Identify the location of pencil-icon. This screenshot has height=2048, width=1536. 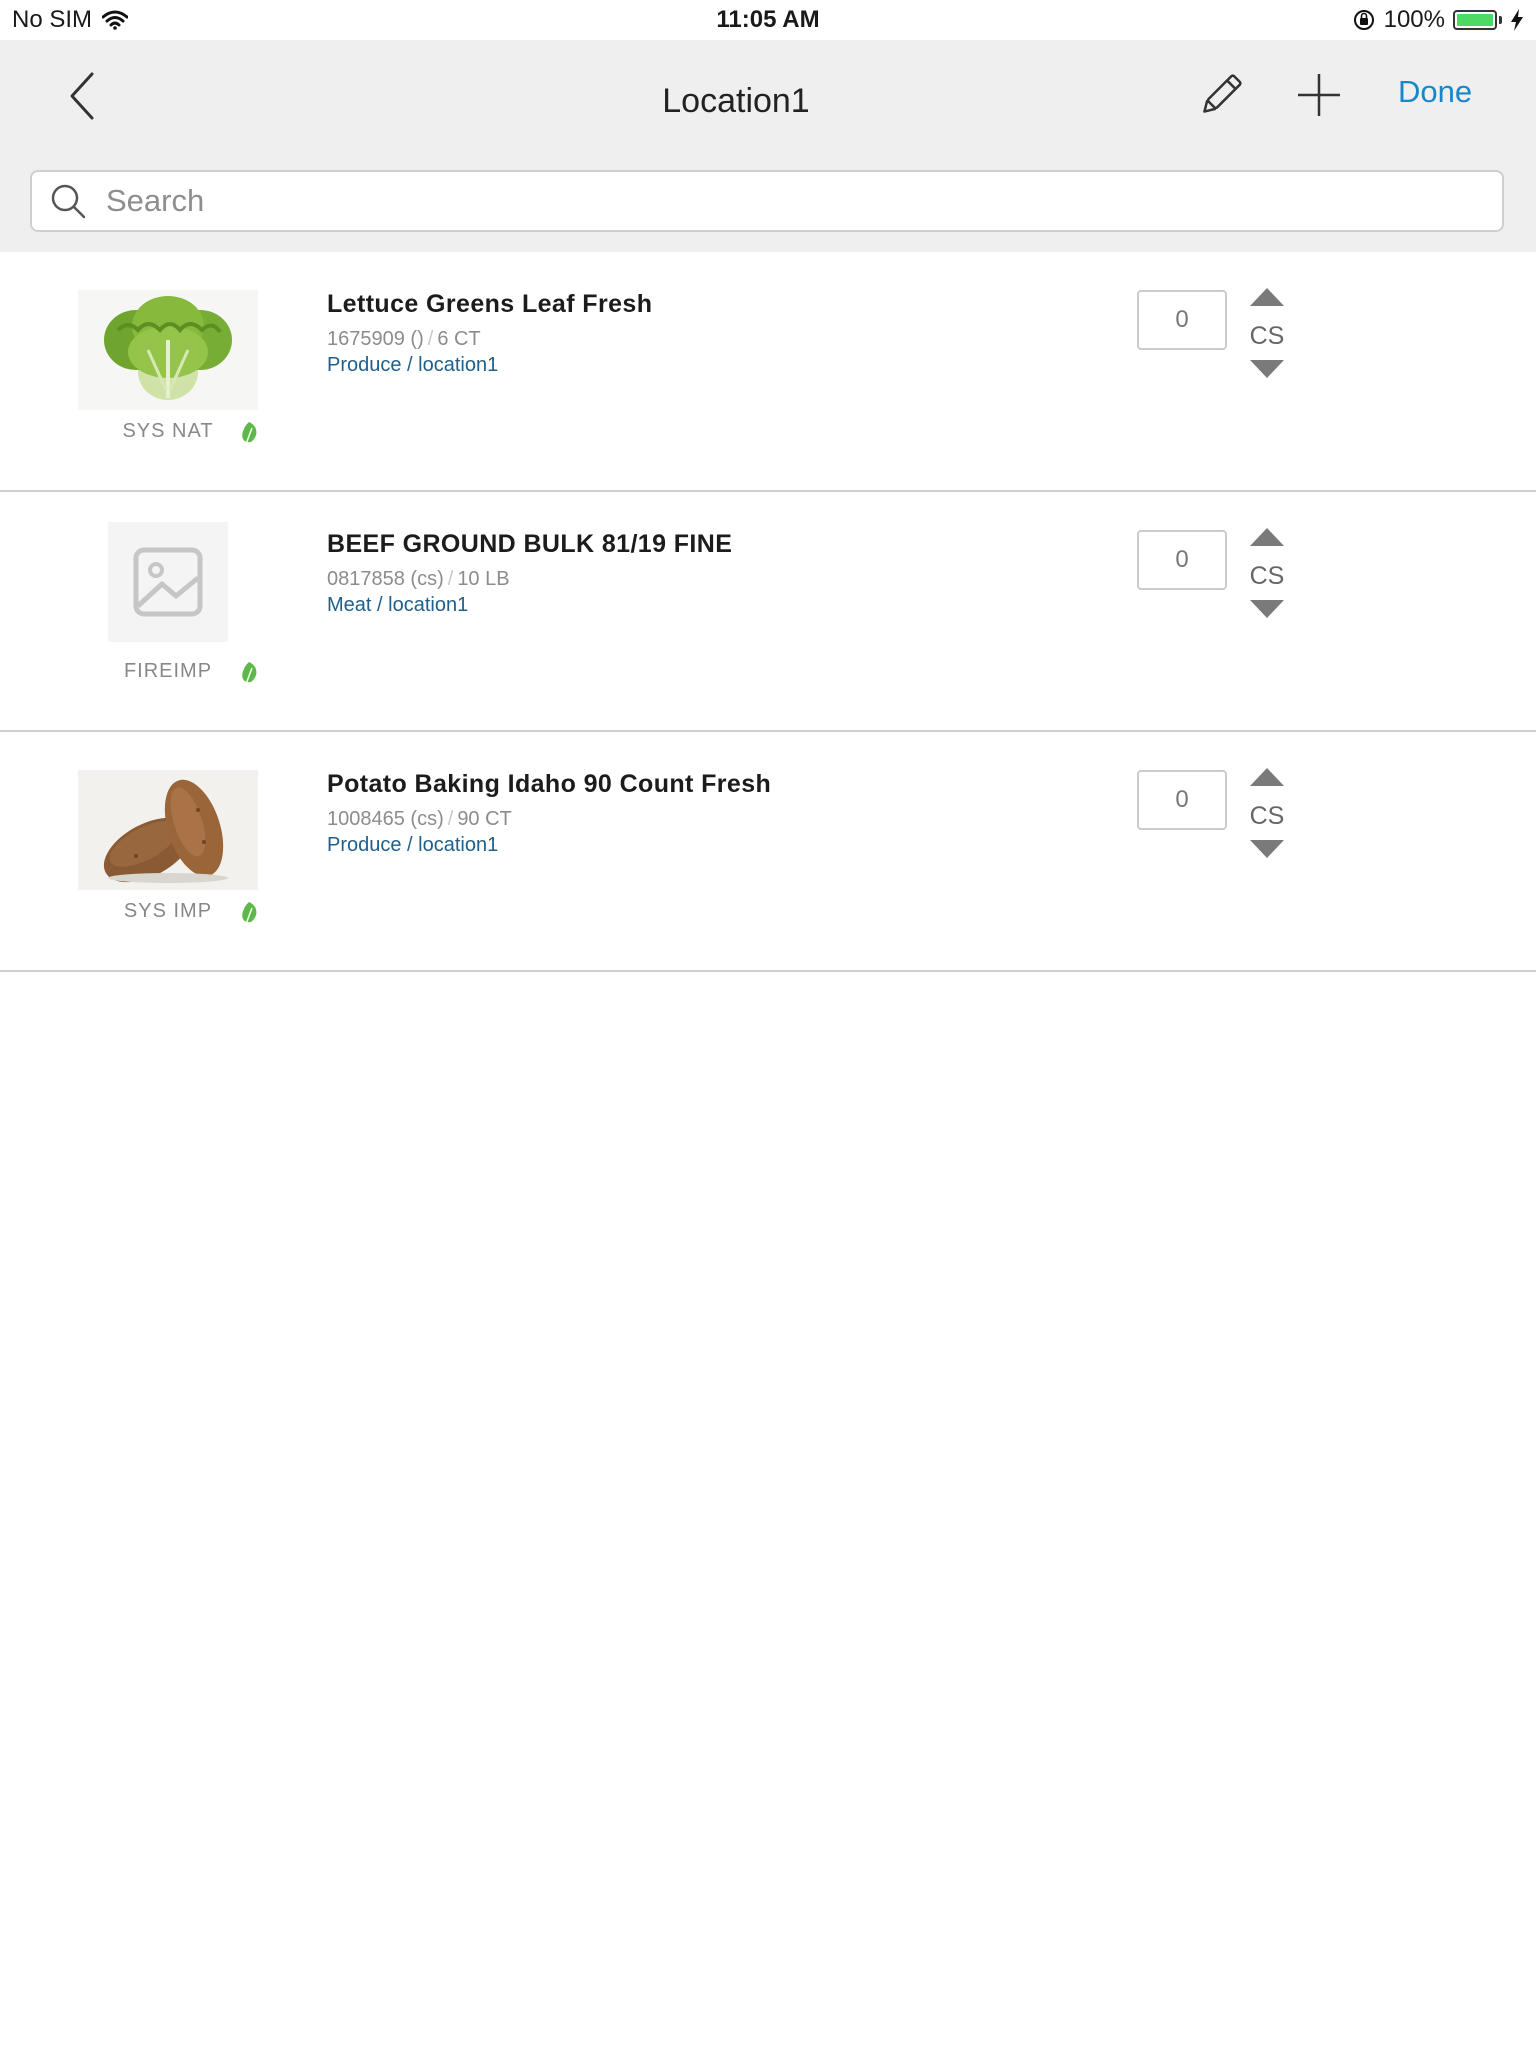
(1222, 93).